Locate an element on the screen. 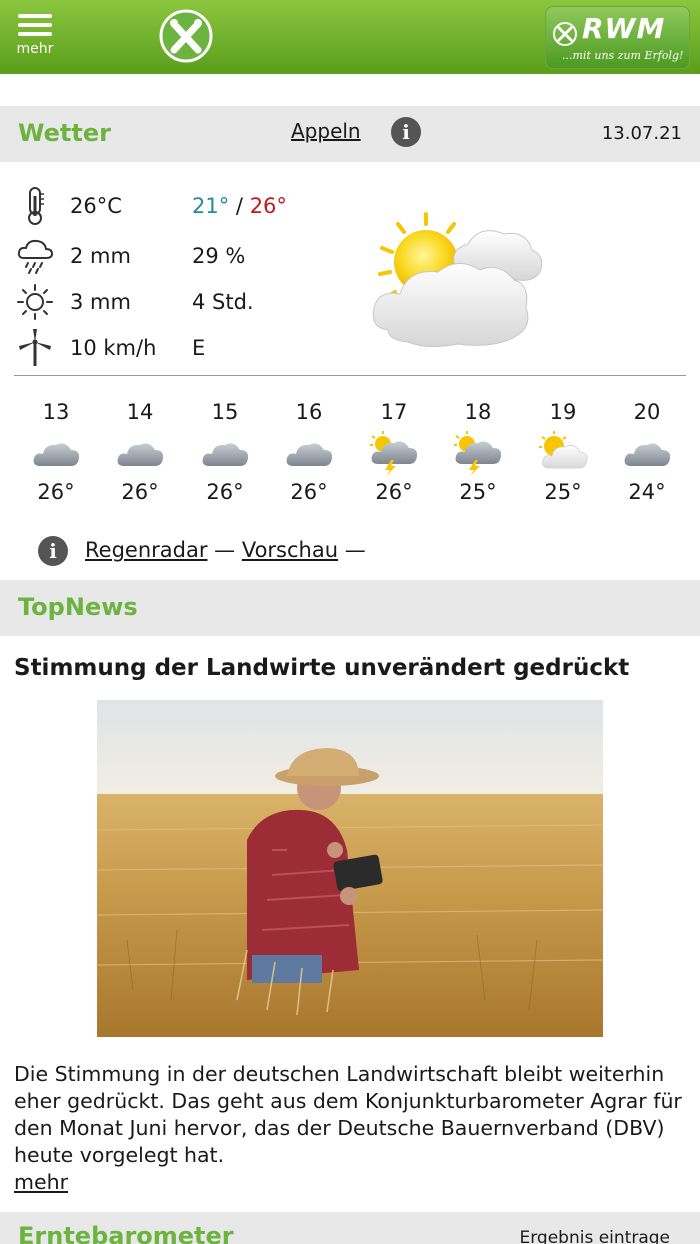 The image size is (700, 1244). forecast-day: 14 26° is located at coordinates (140, 452).